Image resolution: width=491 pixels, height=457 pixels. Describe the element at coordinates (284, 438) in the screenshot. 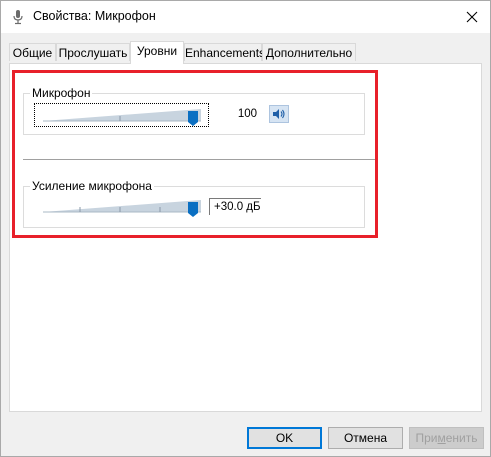

I see `ok-button: OK` at that location.